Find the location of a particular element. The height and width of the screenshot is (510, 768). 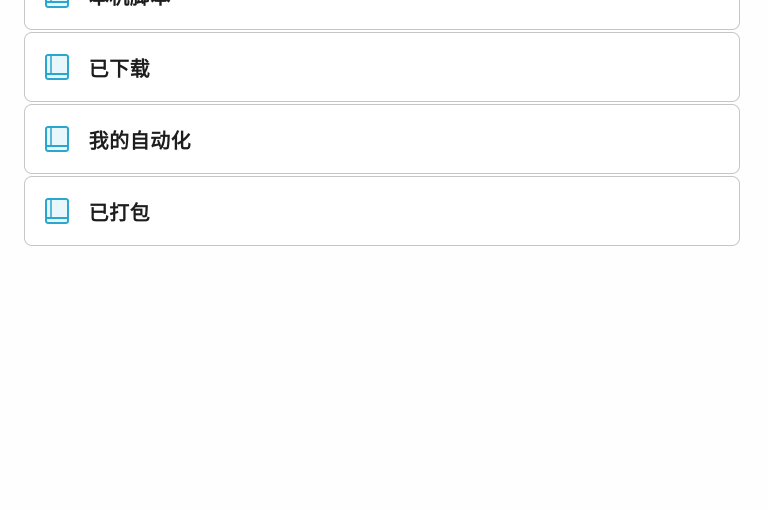

list-item-label: 本机脚本 is located at coordinates (130, 5).